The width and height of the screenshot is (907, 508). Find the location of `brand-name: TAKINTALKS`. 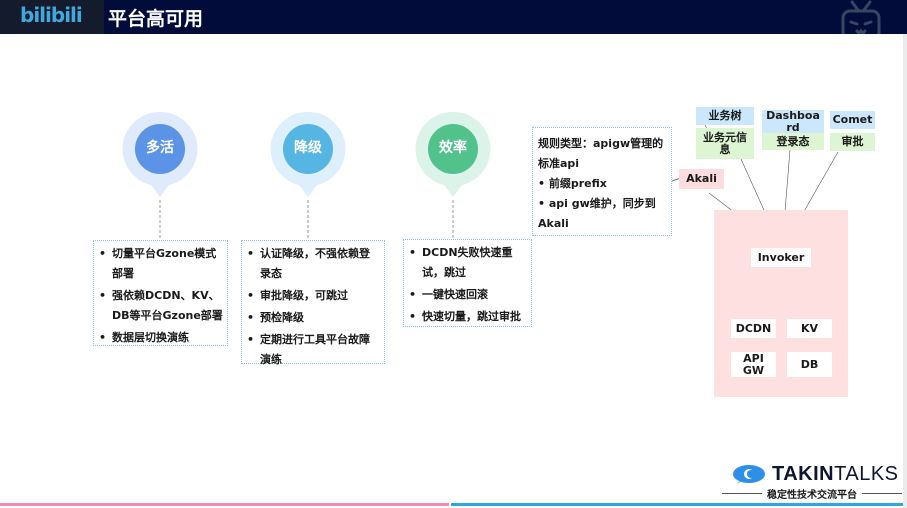

brand-name: TAKINTALKS is located at coordinates (835, 474).